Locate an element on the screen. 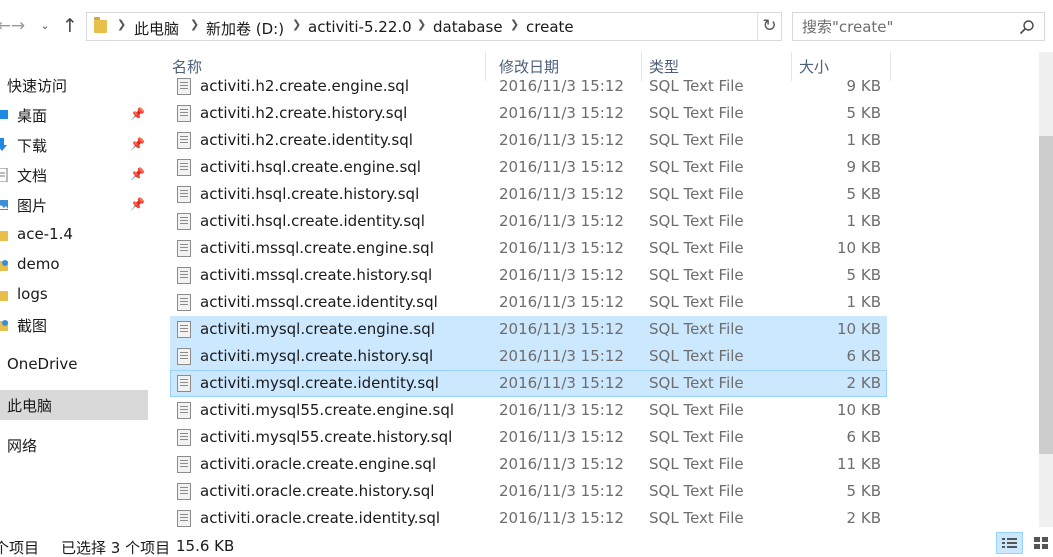  file-size: 11 KB is located at coordinates (859, 464).